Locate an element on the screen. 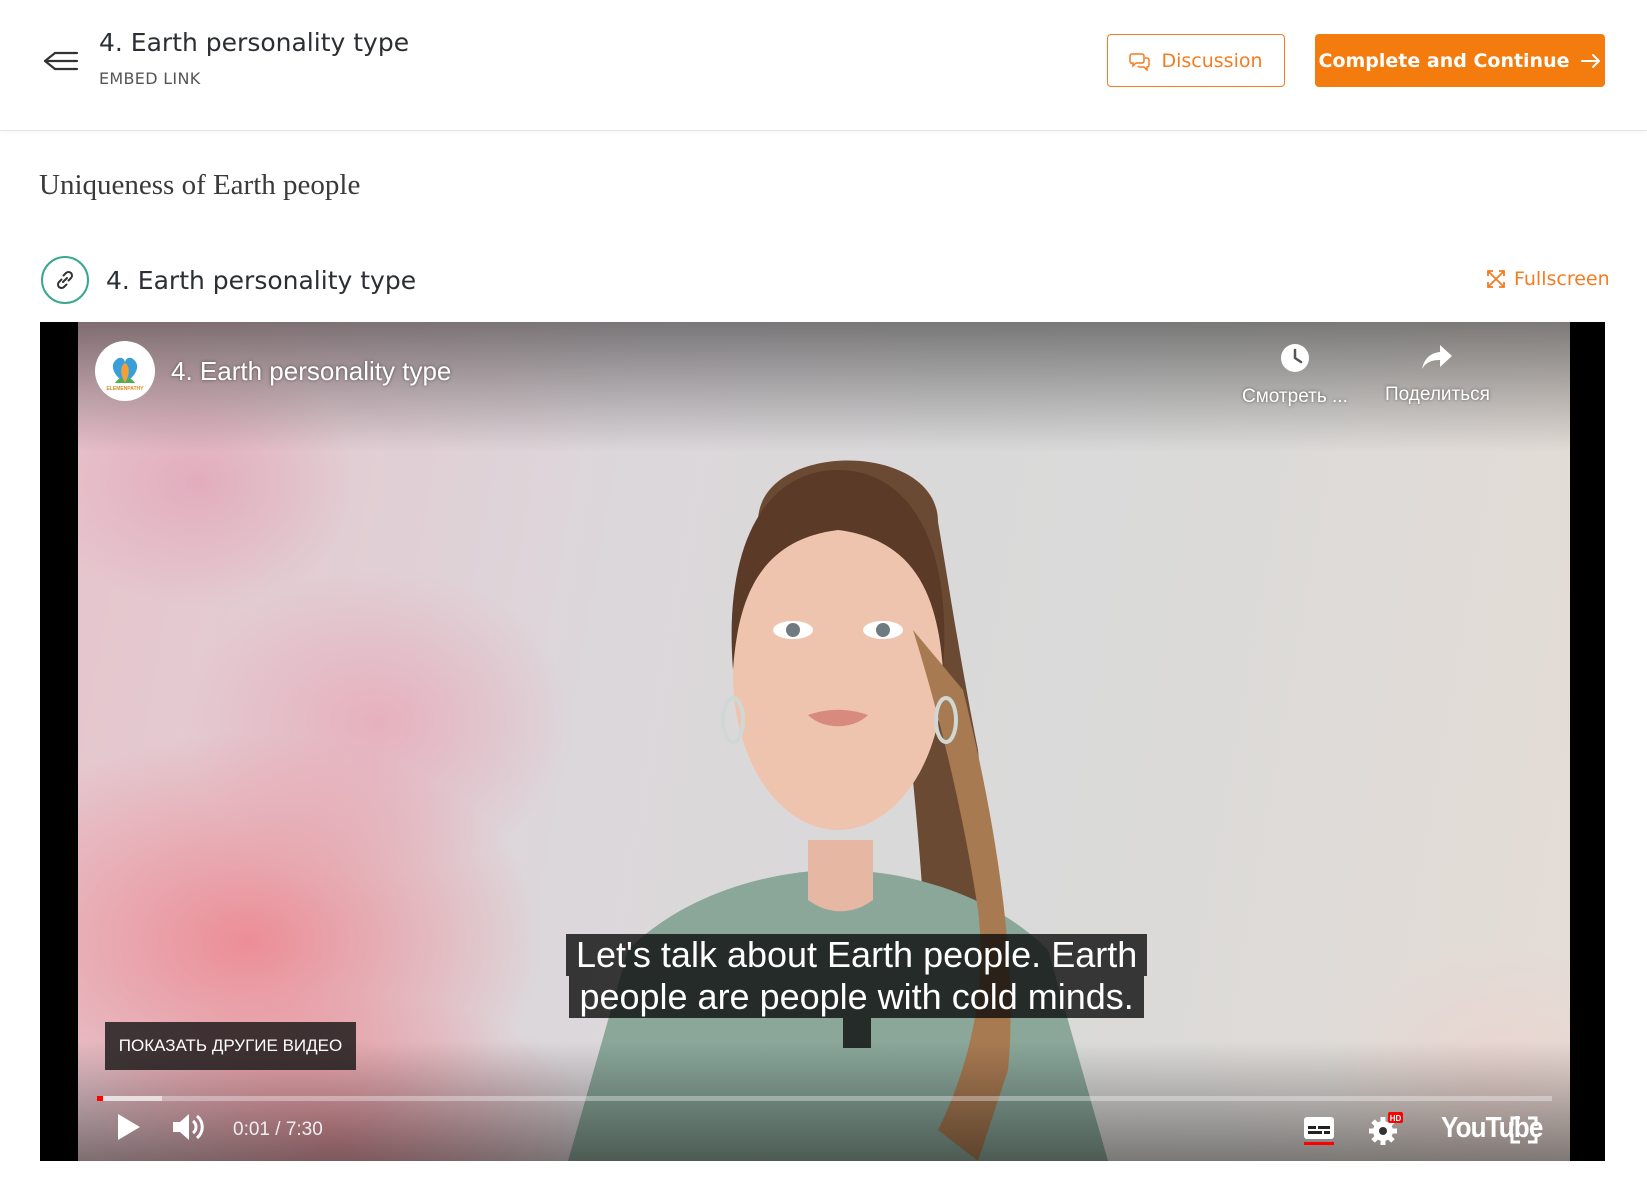 The width and height of the screenshot is (1647, 1189). complete-and-continue-button: Complete and Continue is located at coordinates (1460, 60).